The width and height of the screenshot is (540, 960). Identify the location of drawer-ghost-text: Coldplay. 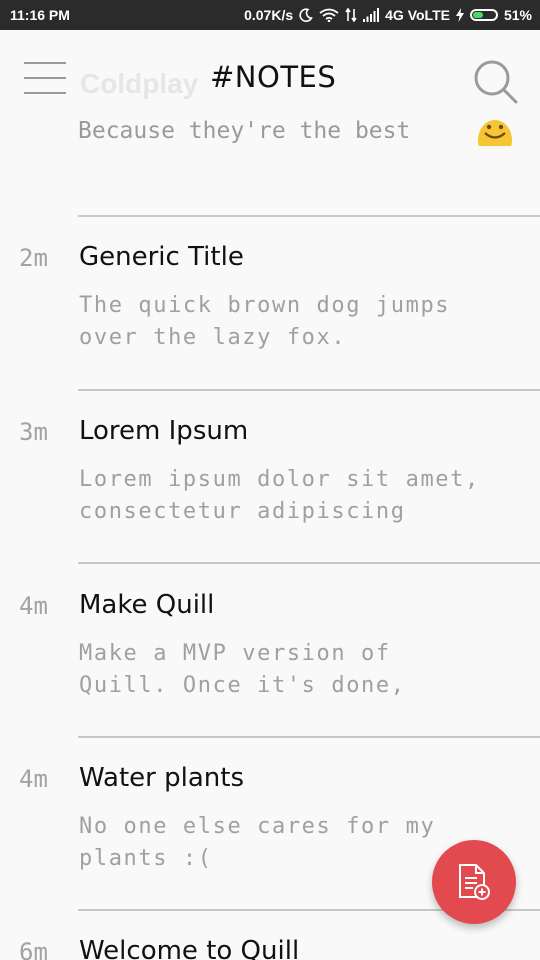
(139, 83).